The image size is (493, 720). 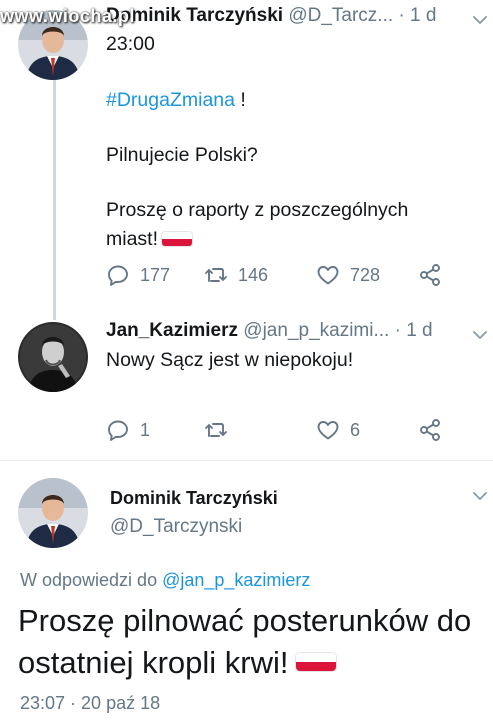 What do you see at coordinates (271, 16) in the screenshot?
I see `tweet-header: Dominik Tarczyński @D_Tarcz... · 1 d` at bounding box center [271, 16].